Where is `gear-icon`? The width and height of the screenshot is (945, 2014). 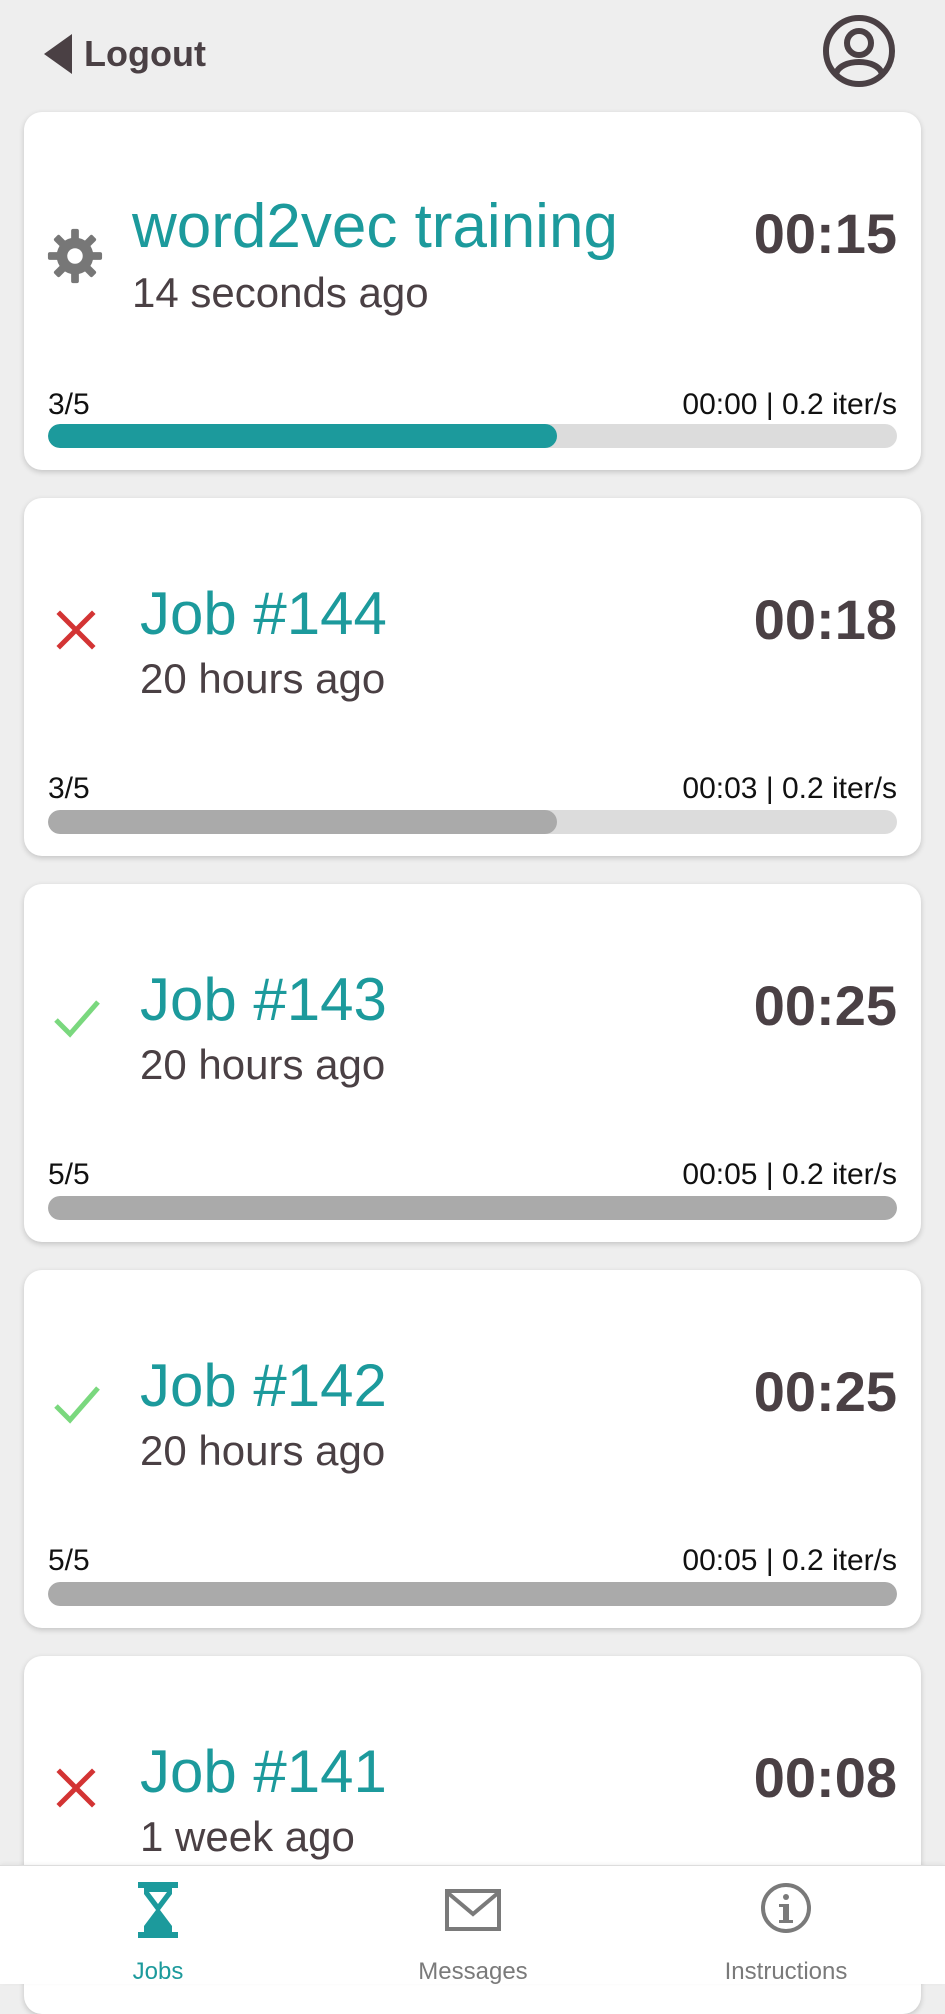 gear-icon is located at coordinates (75, 256).